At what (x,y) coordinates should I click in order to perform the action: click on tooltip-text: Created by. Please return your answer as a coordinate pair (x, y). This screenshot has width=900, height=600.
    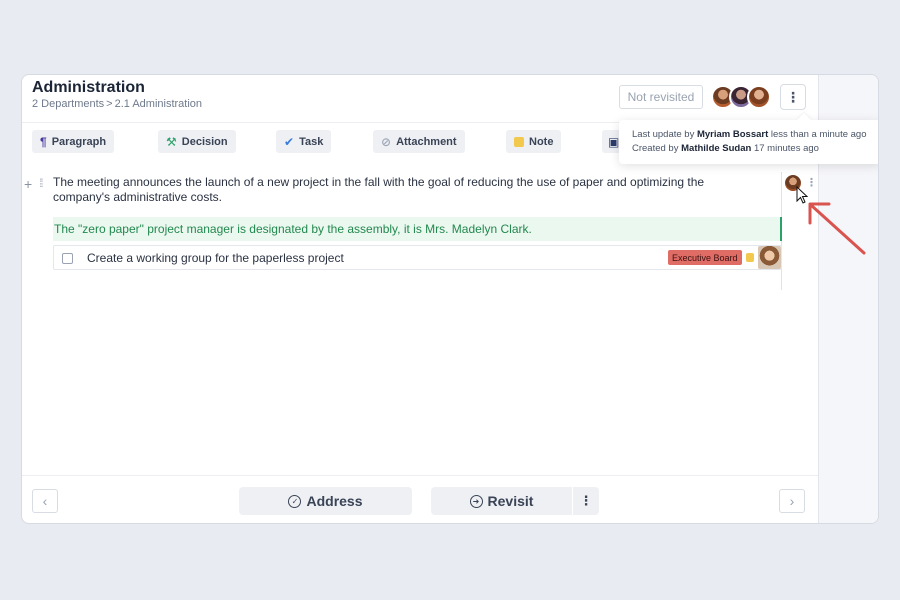
    Looking at the image, I should click on (655, 148).